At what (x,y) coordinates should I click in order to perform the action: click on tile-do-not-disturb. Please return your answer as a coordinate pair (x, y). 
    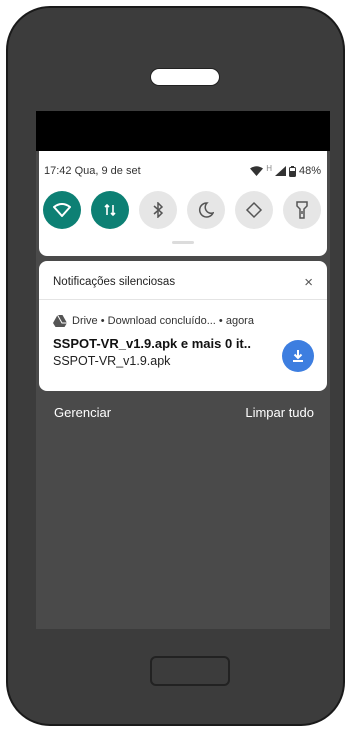
    Looking at the image, I should click on (206, 210).